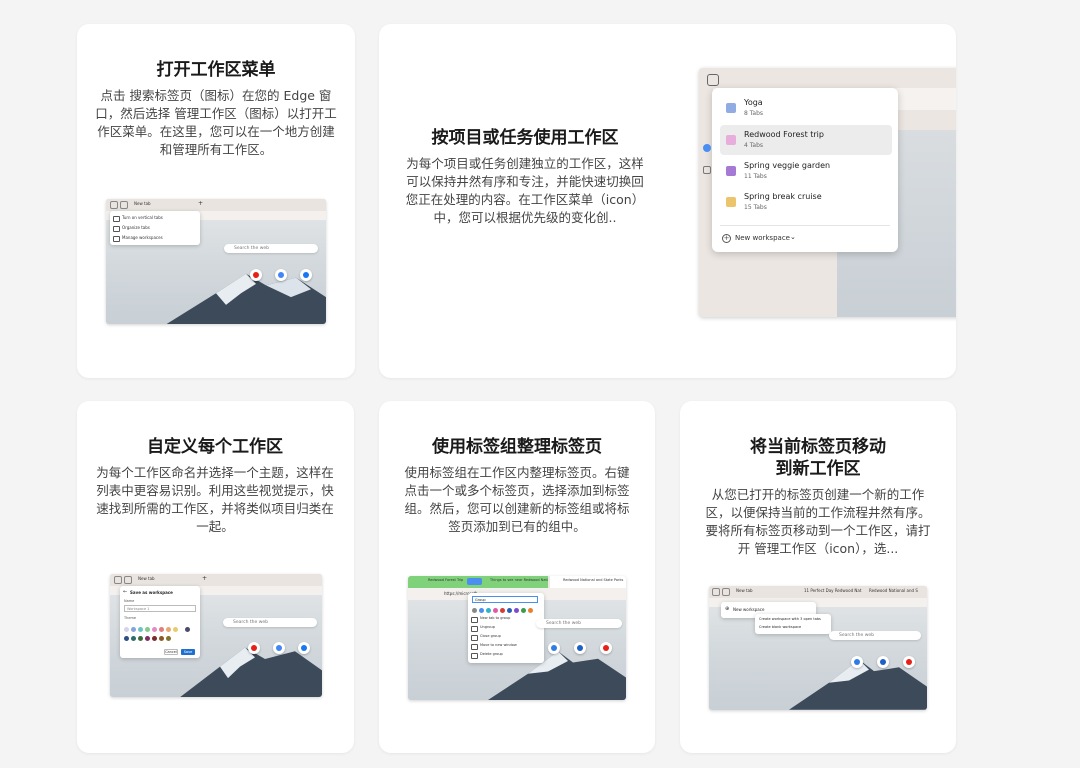 This screenshot has width=1080, height=768. I want to click on menu-item-create-blank: Create blank workspace, so click(780, 627).